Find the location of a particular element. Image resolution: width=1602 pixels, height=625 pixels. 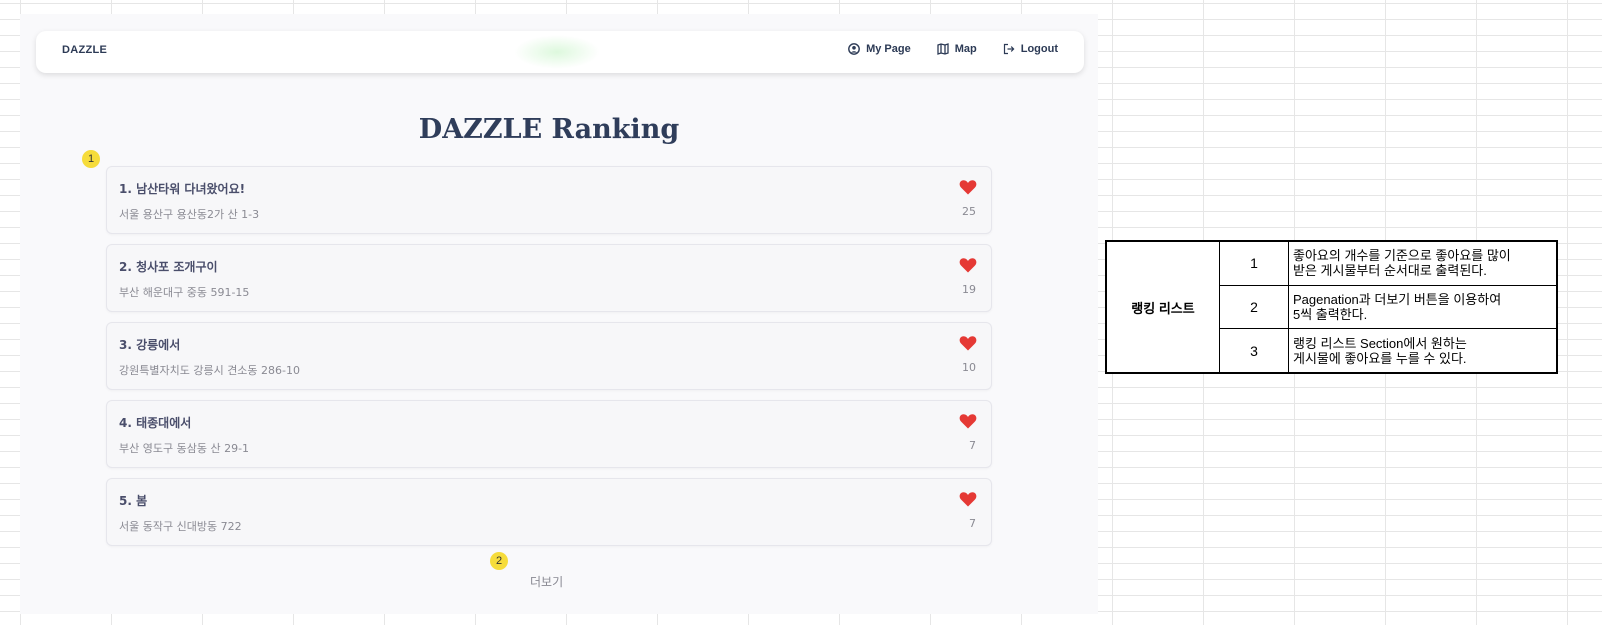

like-count: 10 is located at coordinates (969, 367).